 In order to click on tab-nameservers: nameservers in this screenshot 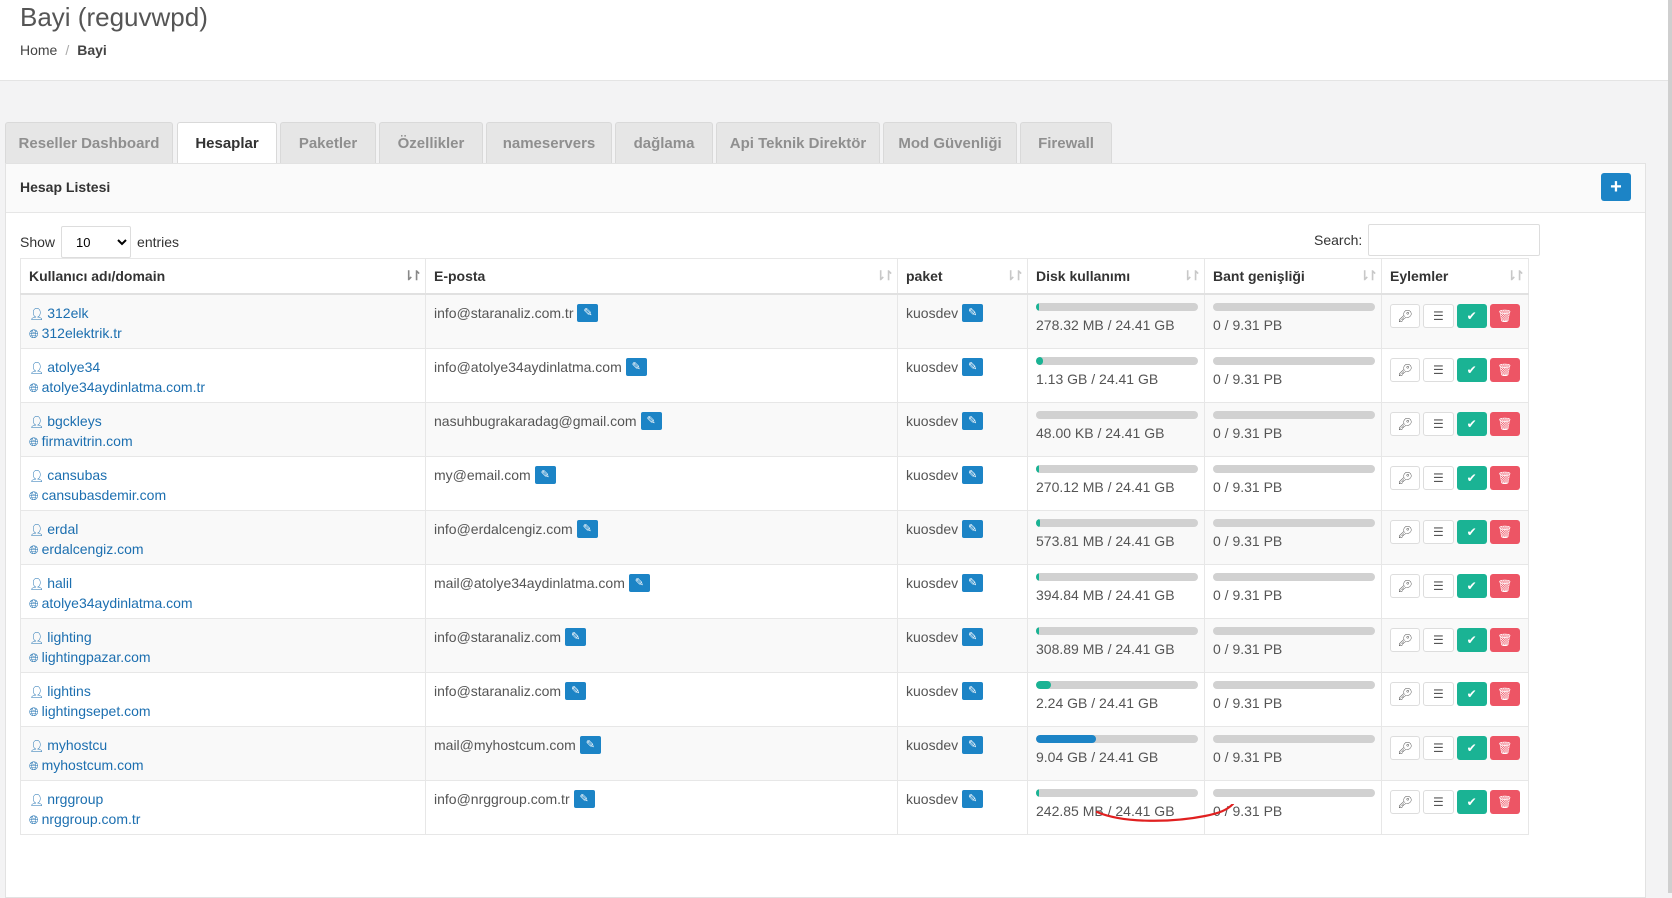, I will do `click(549, 142)`.